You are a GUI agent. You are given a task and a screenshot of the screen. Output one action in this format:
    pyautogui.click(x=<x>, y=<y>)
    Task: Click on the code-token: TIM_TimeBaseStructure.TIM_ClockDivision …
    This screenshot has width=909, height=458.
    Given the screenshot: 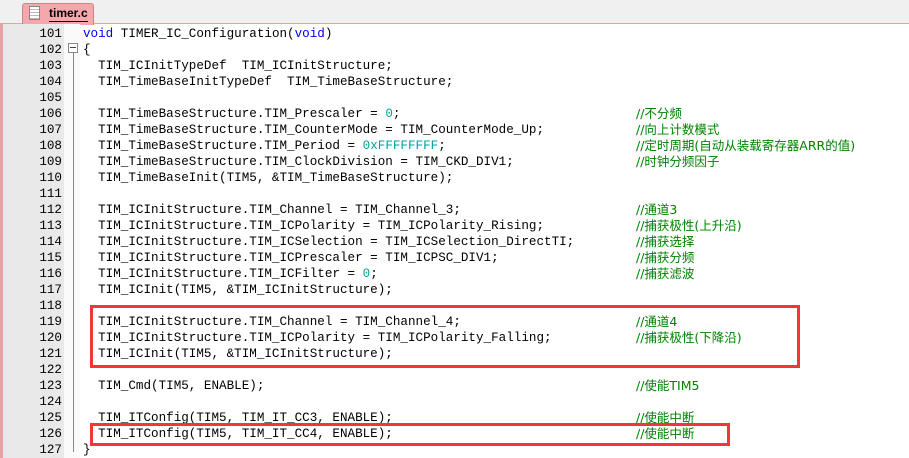 What is the action you would take?
    pyautogui.click(x=298, y=162)
    